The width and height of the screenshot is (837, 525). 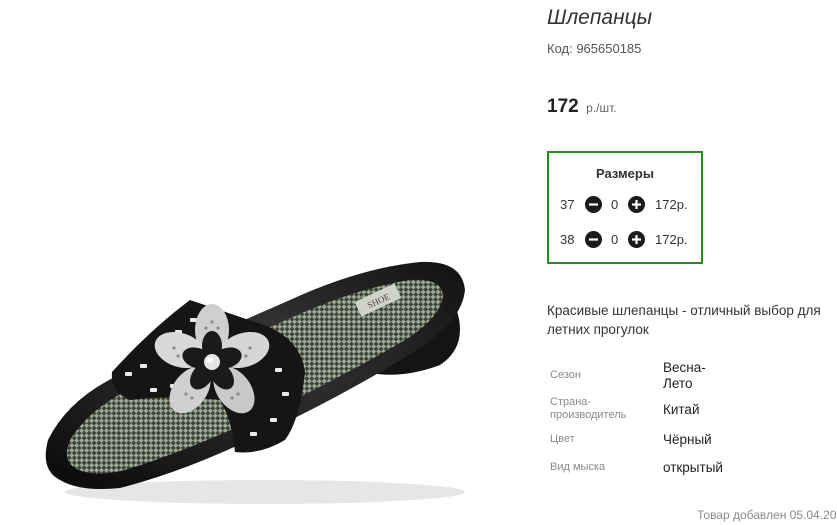 What do you see at coordinates (567, 204) in the screenshot?
I see `size-number: 37` at bounding box center [567, 204].